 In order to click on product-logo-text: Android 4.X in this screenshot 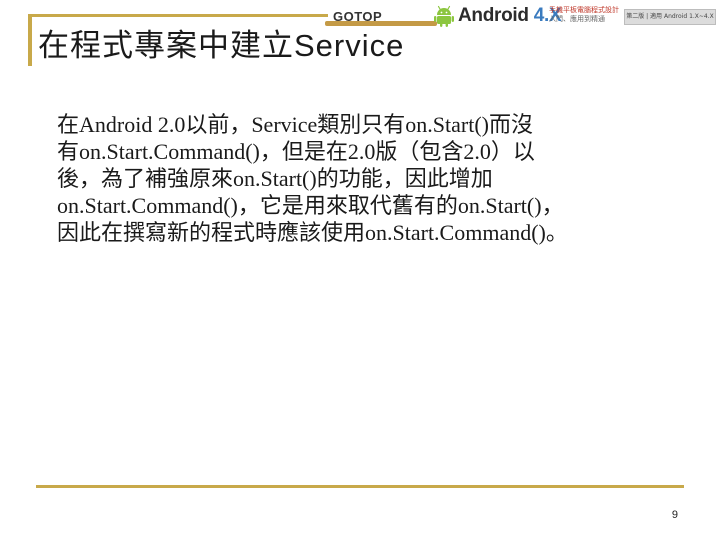, I will do `click(510, 16)`.